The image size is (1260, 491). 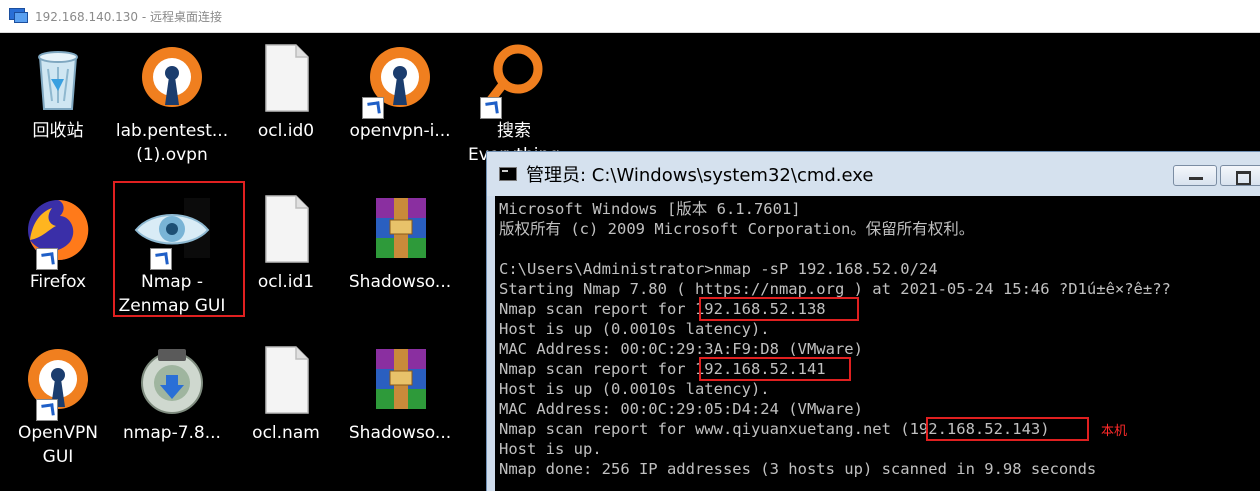 What do you see at coordinates (19, 16) in the screenshot?
I see `remote-desktop-icon` at bounding box center [19, 16].